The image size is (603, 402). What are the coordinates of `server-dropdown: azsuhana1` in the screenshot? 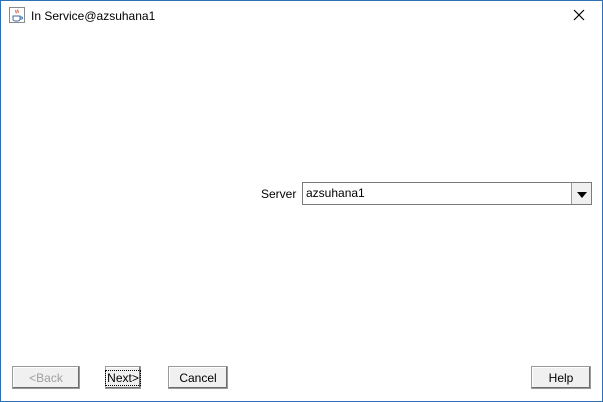 It's located at (447, 193).